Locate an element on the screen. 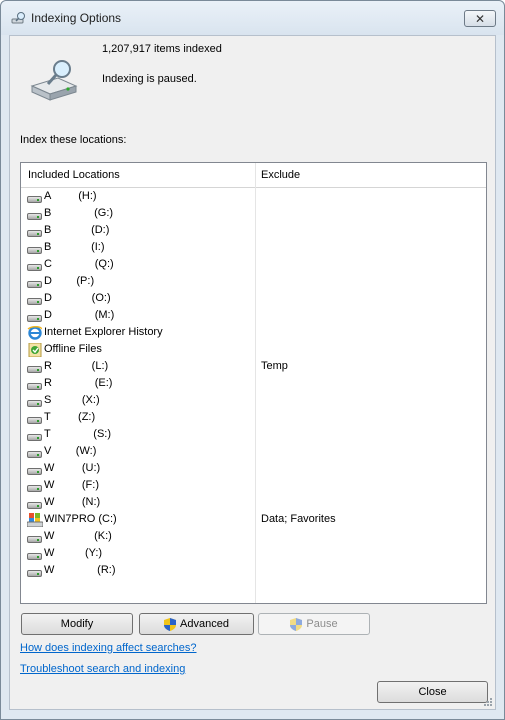 The image size is (505, 720). table-row: R (E:) is located at coordinates (253, 384).